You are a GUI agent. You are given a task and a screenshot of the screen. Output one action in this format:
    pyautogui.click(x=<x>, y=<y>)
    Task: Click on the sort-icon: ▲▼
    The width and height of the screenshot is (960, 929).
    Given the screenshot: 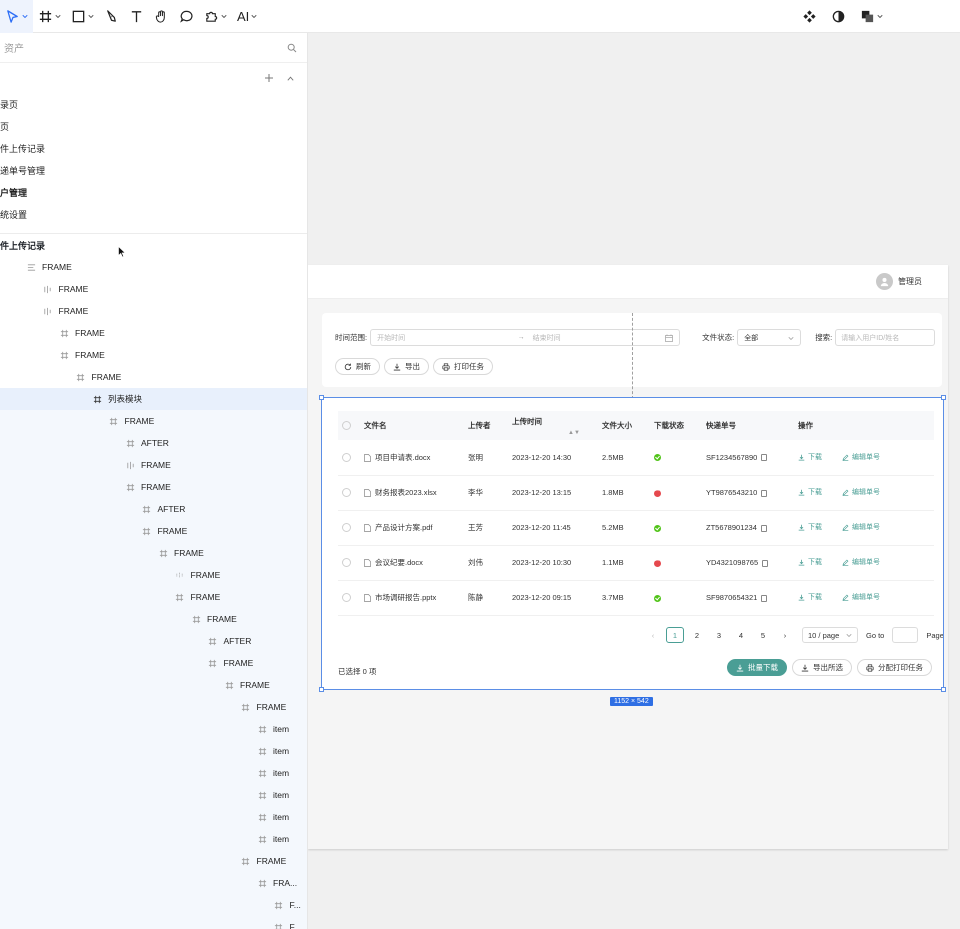 What is the action you would take?
    pyautogui.click(x=574, y=433)
    